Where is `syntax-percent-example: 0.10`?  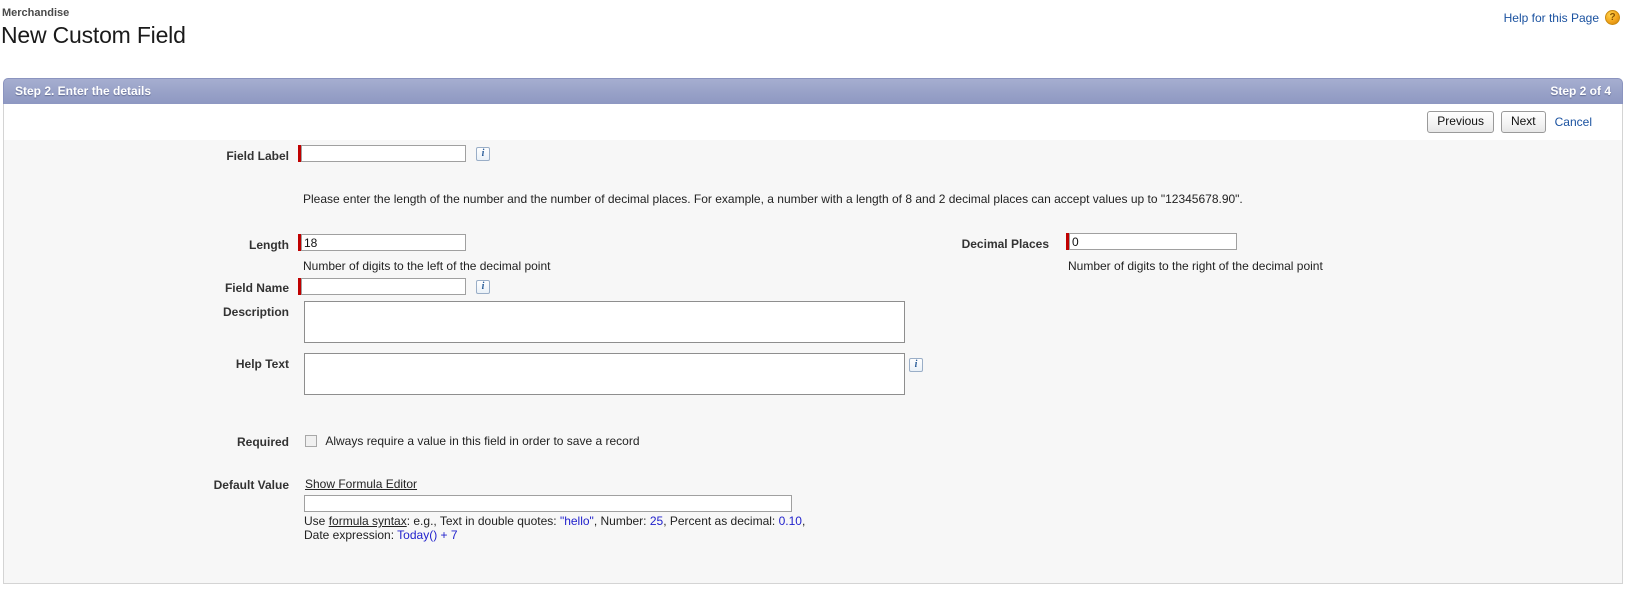
syntax-percent-example: 0.10 is located at coordinates (790, 521).